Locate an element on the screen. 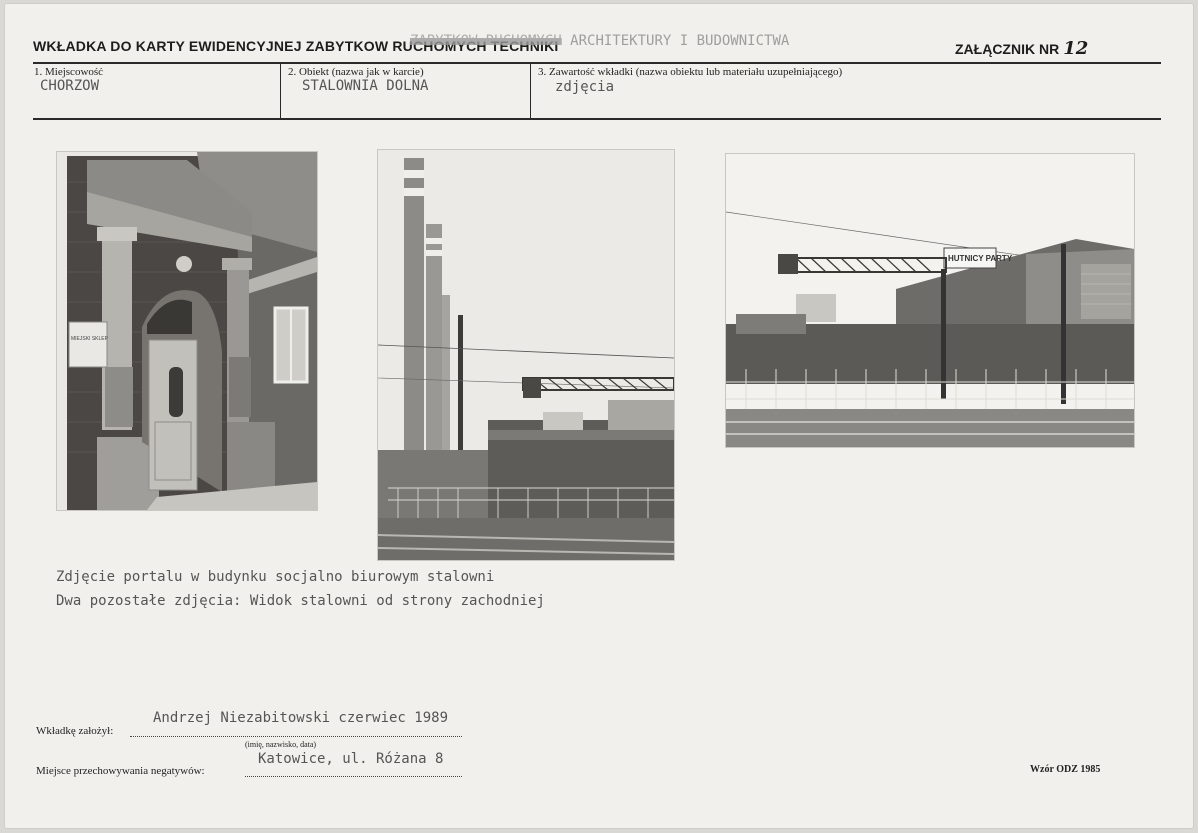 This screenshot has width=1198, height=833. form-code: Wzór ODZ 1985 is located at coordinates (1065, 769).